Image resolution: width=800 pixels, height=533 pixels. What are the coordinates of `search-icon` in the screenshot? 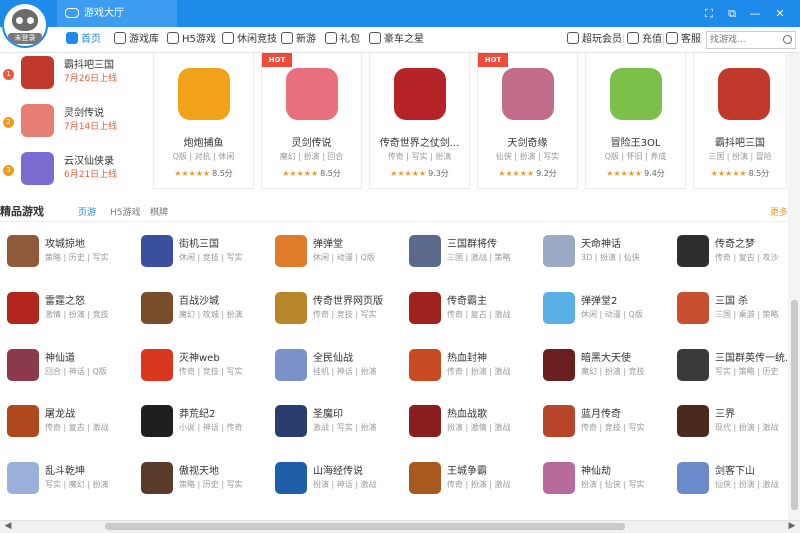 It's located at (787, 39).